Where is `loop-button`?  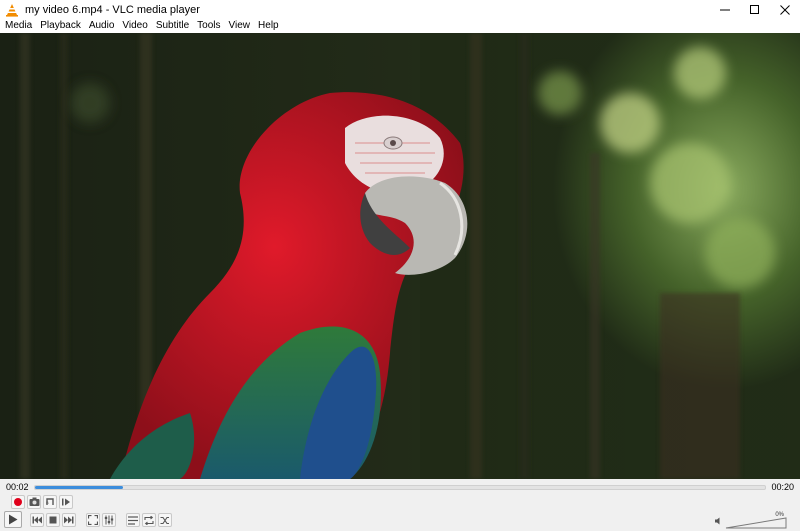
loop-button is located at coordinates (149, 520).